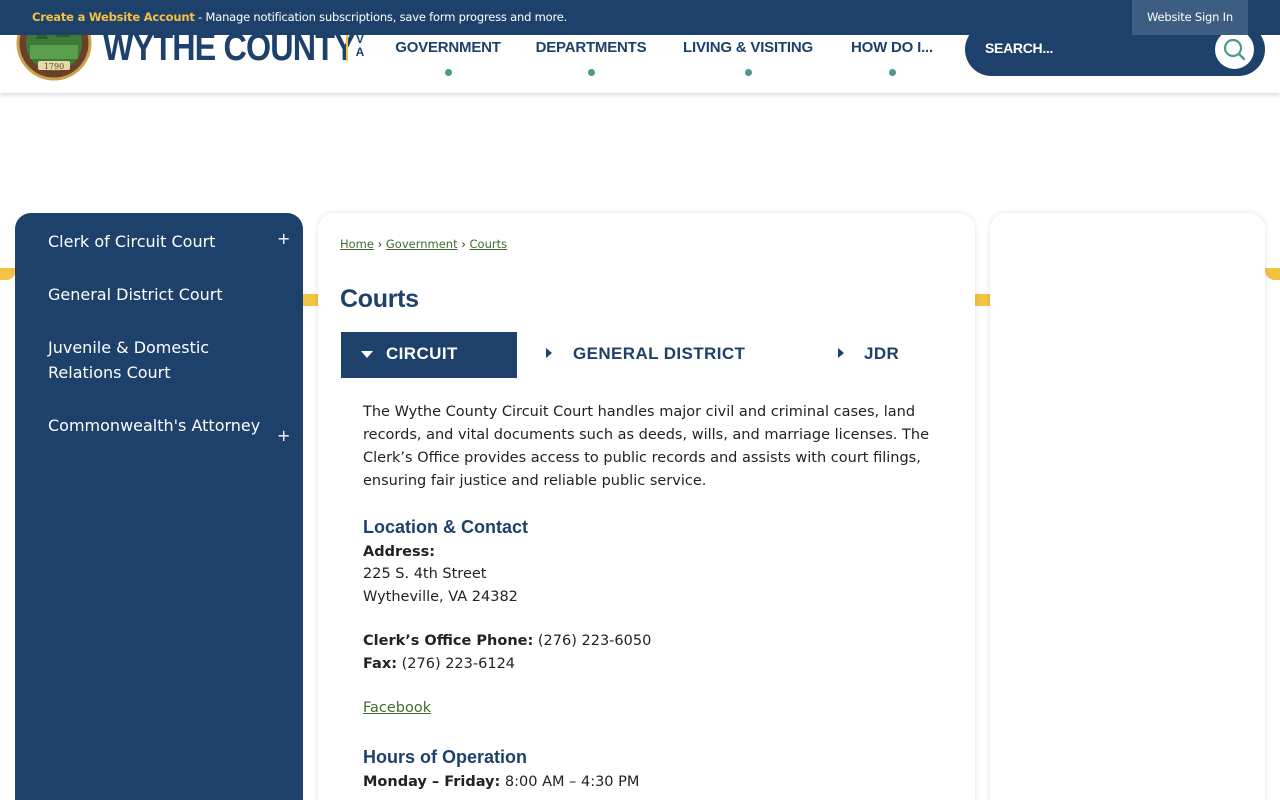  I want to click on tab-general-district: GENERAL DISTRICT, so click(651, 355).